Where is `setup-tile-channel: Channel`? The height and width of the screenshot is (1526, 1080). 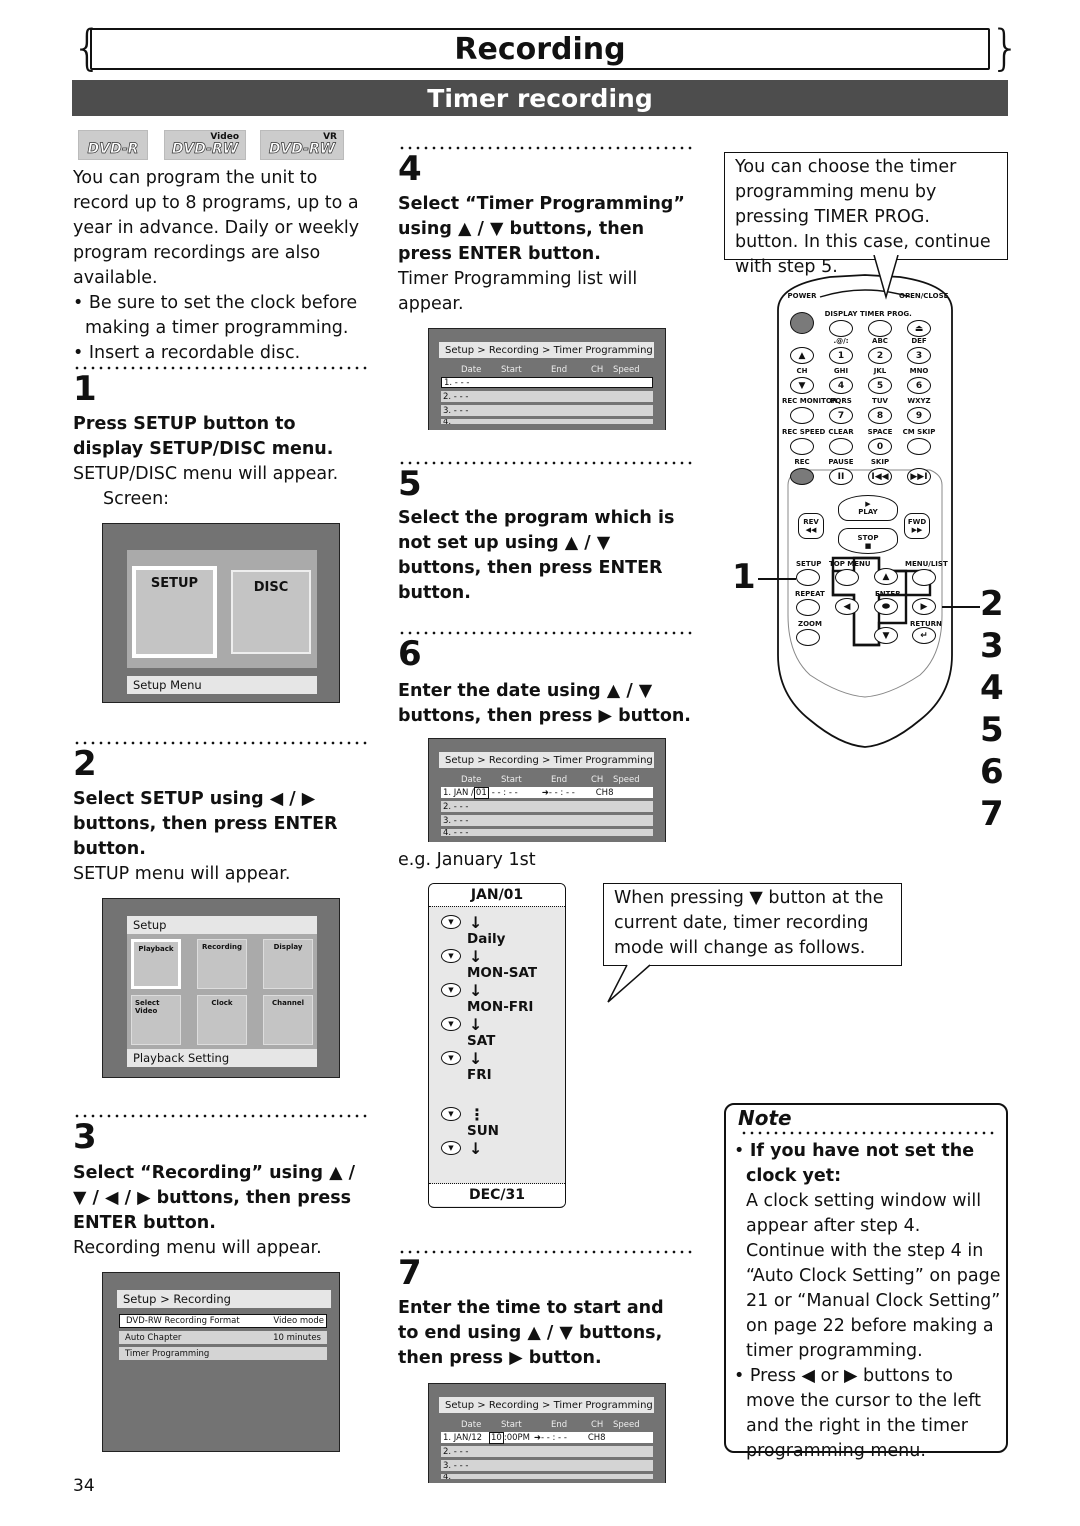
setup-tile-channel: Channel is located at coordinates (288, 1020).